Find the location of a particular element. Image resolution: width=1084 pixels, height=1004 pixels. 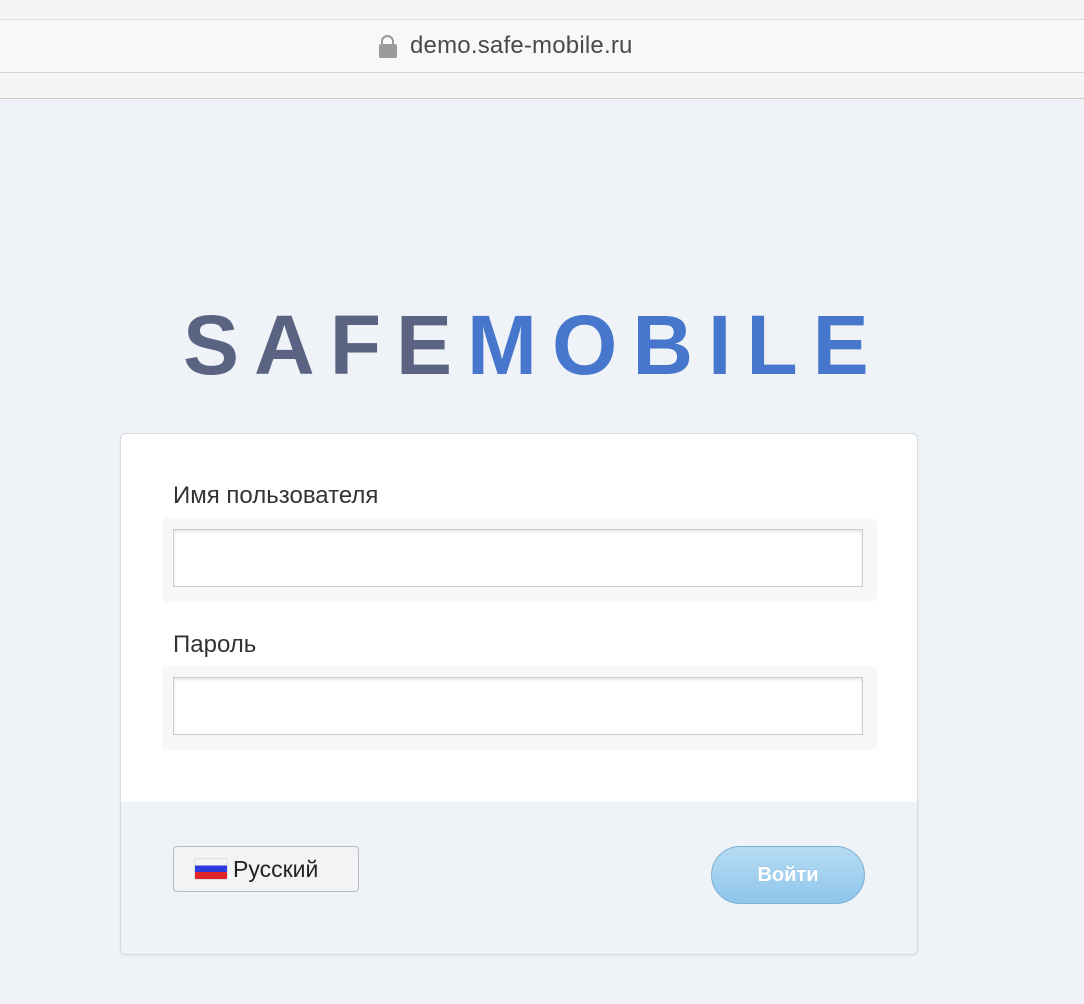

language-label: Русский is located at coordinates (276, 868).